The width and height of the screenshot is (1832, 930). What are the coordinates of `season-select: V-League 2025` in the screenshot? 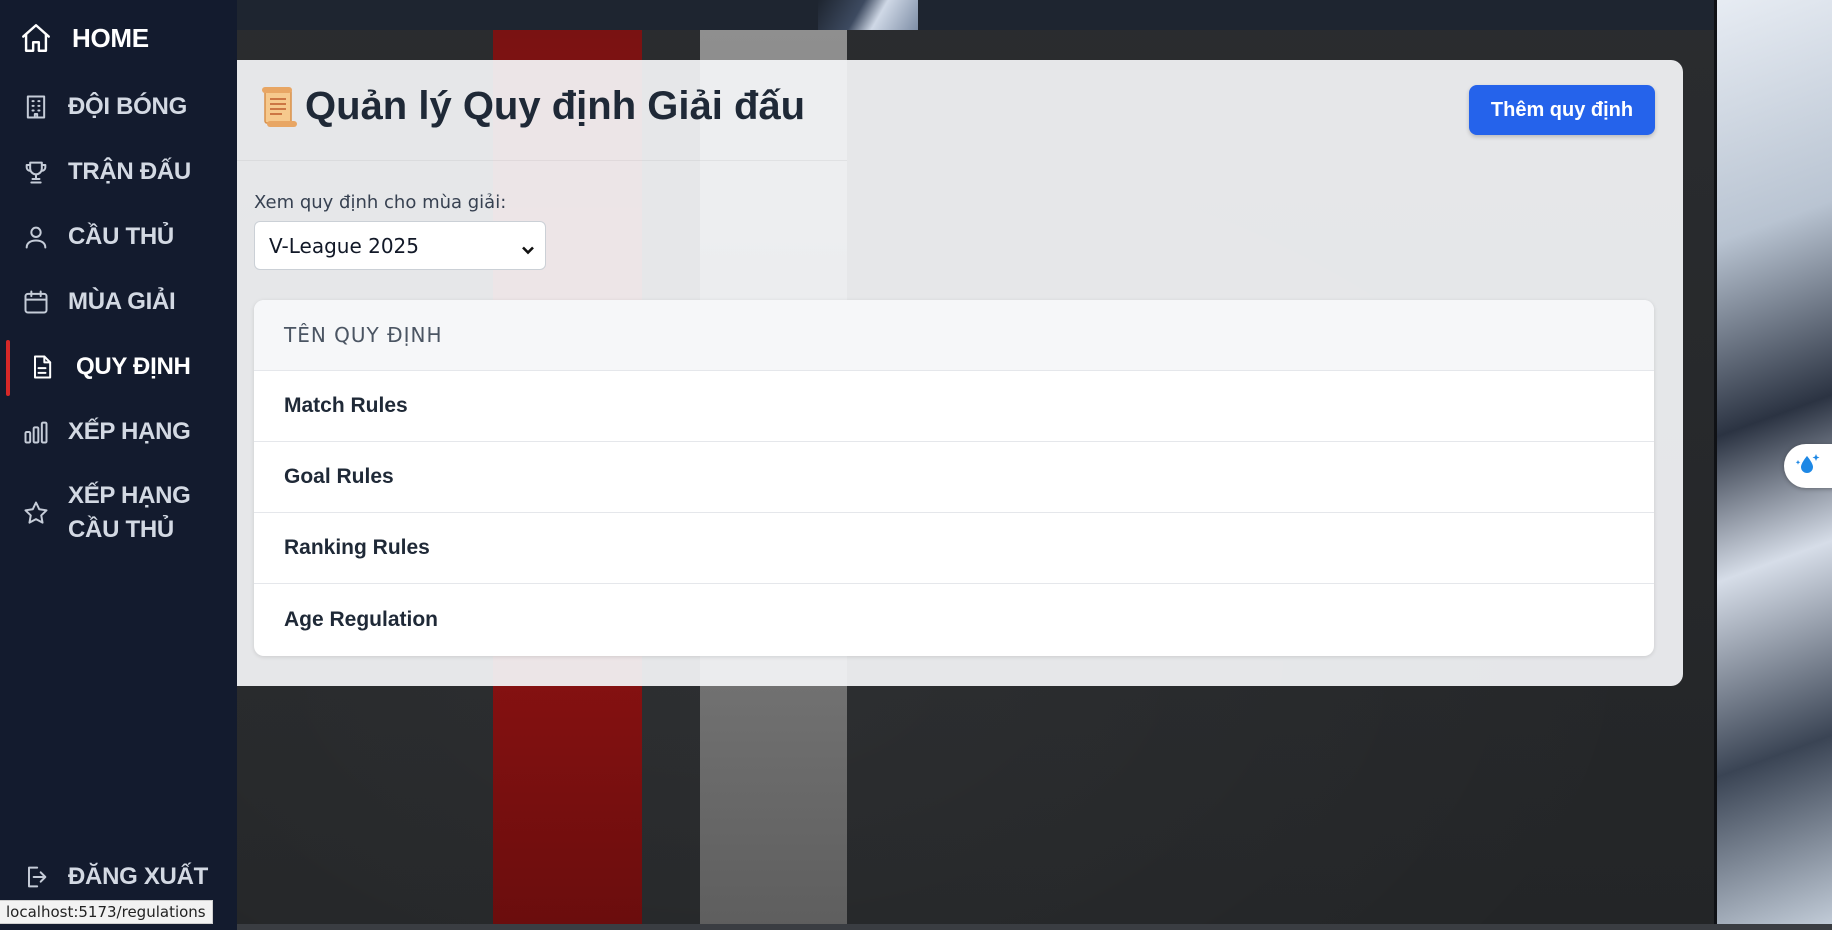 It's located at (400, 245).